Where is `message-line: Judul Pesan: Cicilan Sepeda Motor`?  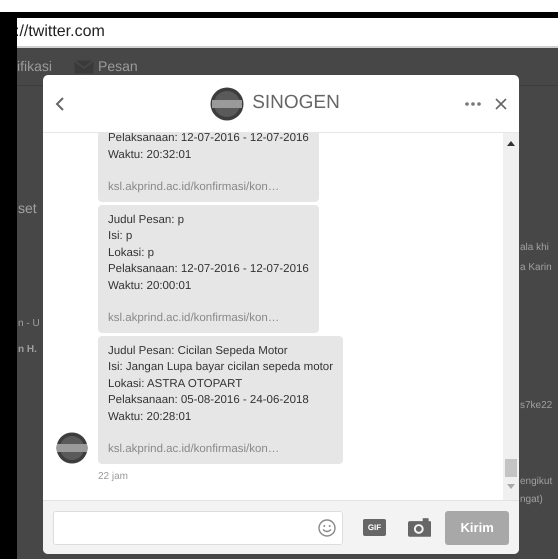 message-line: Judul Pesan: Cicilan Sepeda Motor is located at coordinates (198, 351).